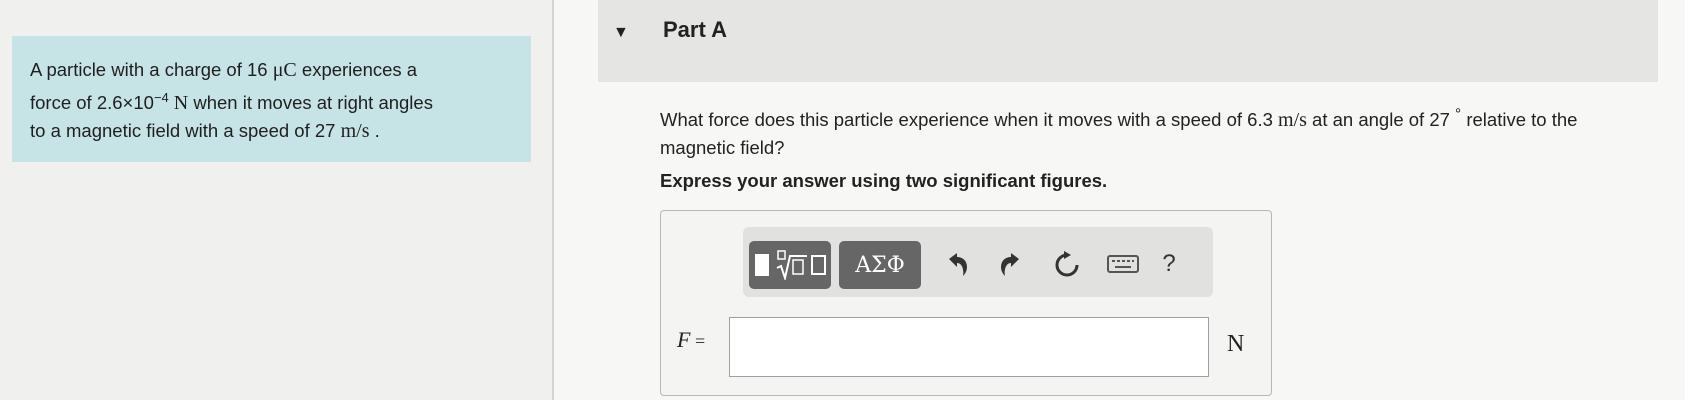 This screenshot has height=400, width=1685. I want to click on template-slot-icon, so click(818, 265).